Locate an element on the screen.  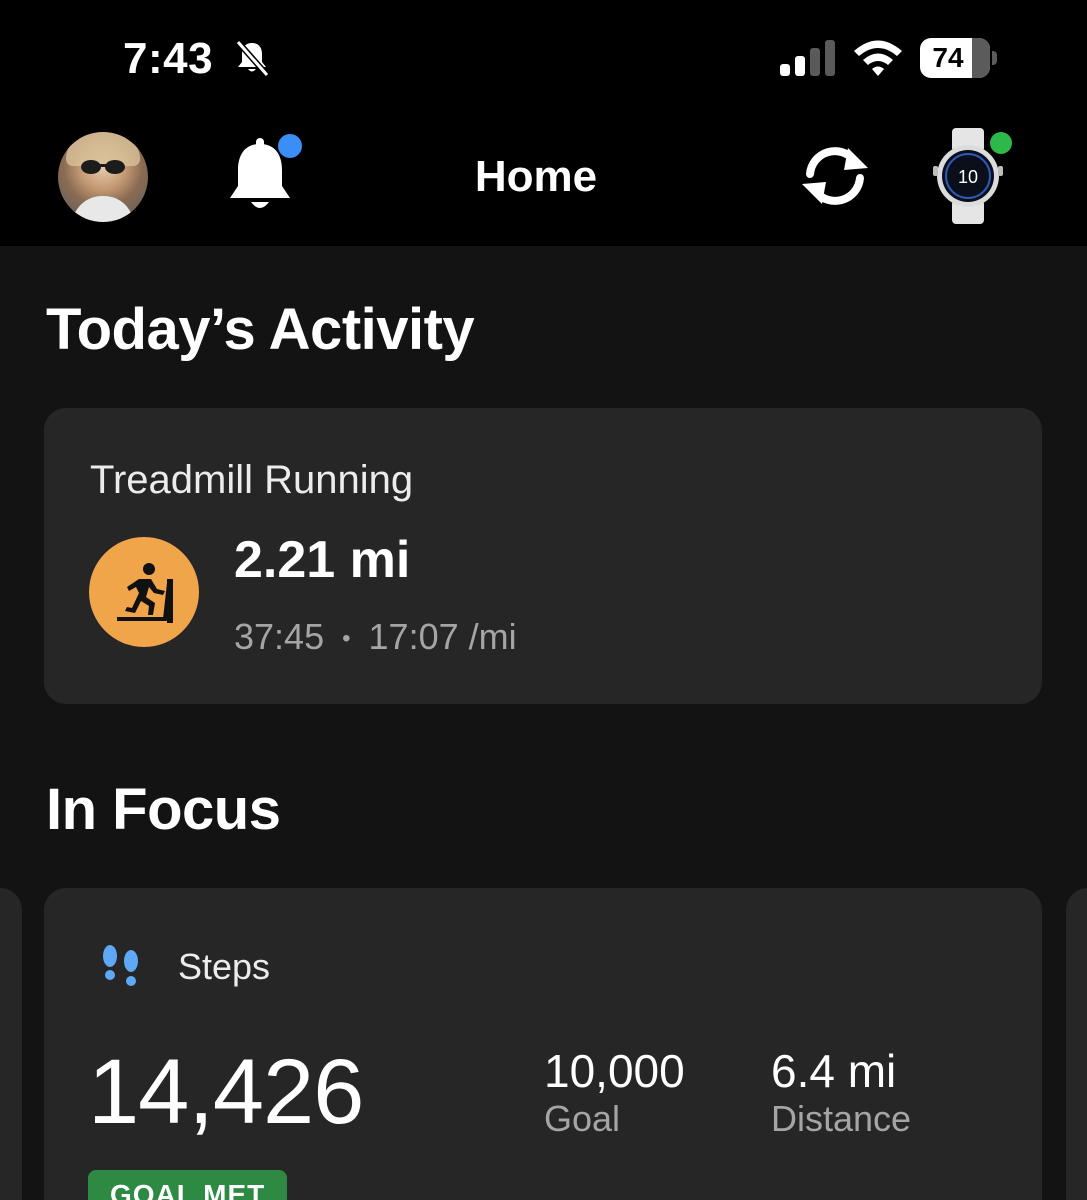
next-focus-card is located at coordinates (1076, 1044).